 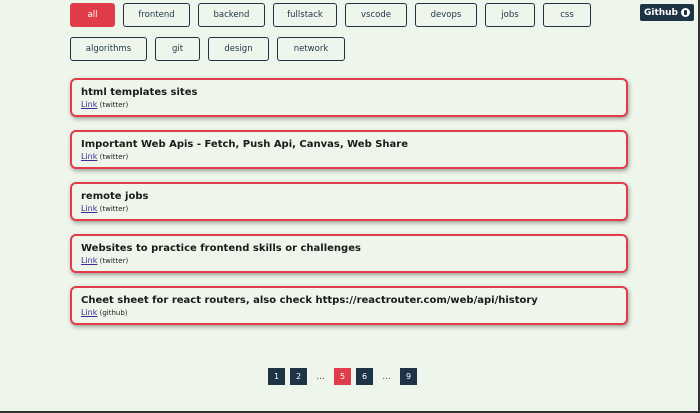 I want to click on filter-all-button: all, so click(x=92, y=15).